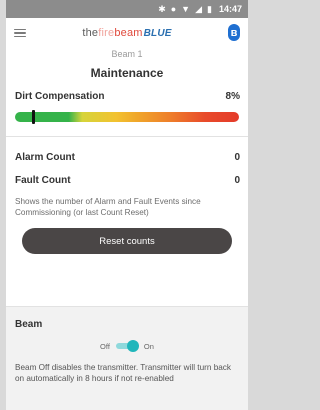 This screenshot has width=320, height=410. What do you see at coordinates (127, 9) in the screenshot?
I see `status-bar: ✱ ● ▼ ◢ ▮ 14:47` at bounding box center [127, 9].